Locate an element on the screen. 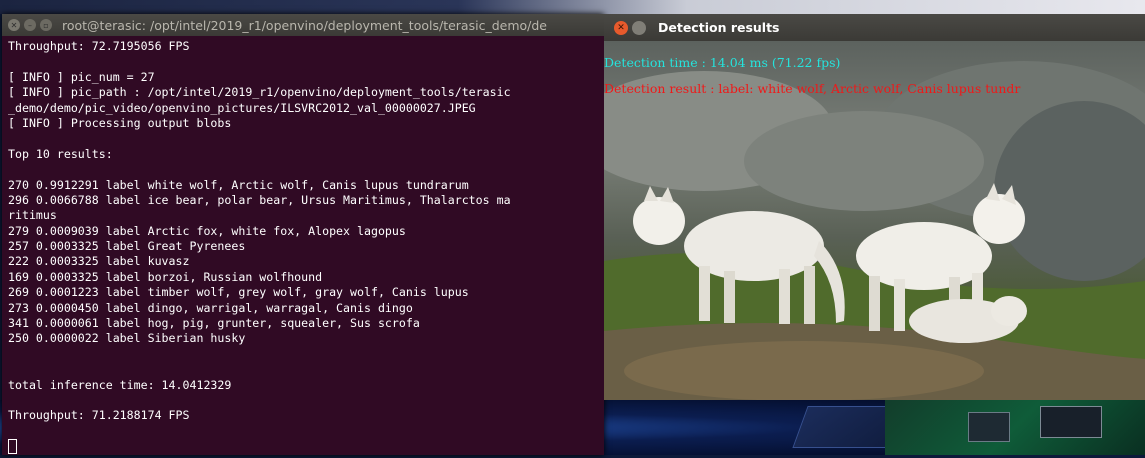 The width and height of the screenshot is (1145, 458). terminal-line: Top 10 results: is located at coordinates (60, 153).